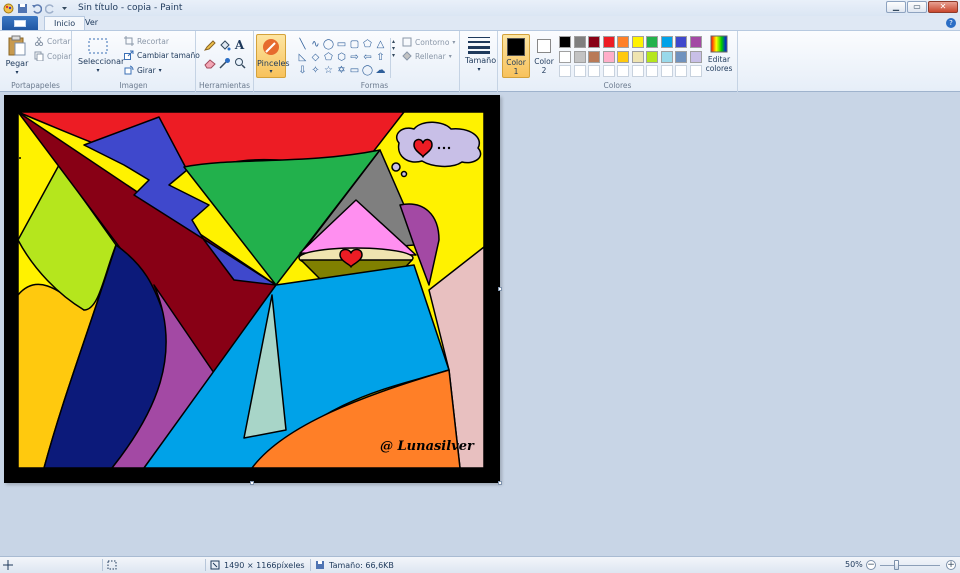 The width and height of the screenshot is (960, 573). Describe the element at coordinates (129, 41) in the screenshot. I see `crop-icon` at that location.